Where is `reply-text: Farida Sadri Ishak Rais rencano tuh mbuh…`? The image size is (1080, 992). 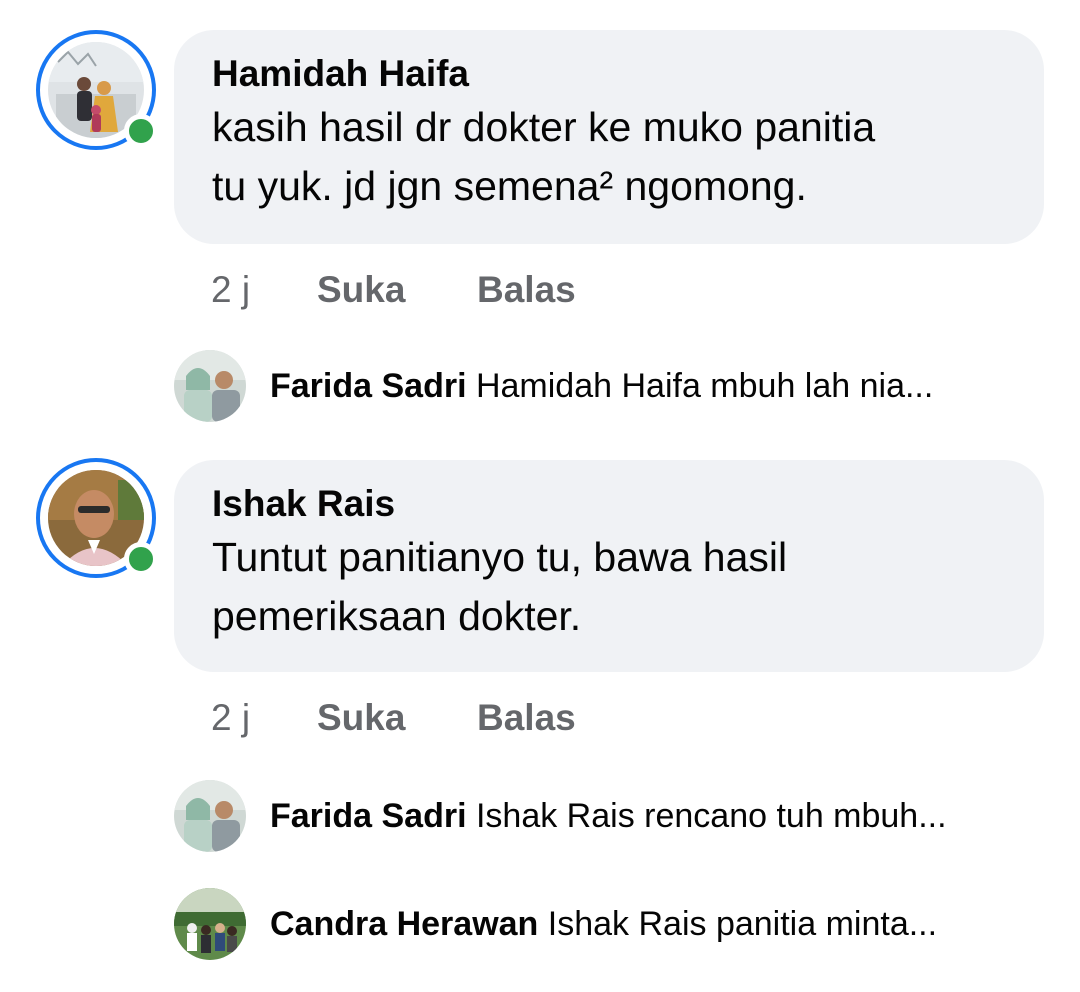 reply-text: Farida Sadri Ishak Rais rencano tuh mbuh… is located at coordinates (608, 816).